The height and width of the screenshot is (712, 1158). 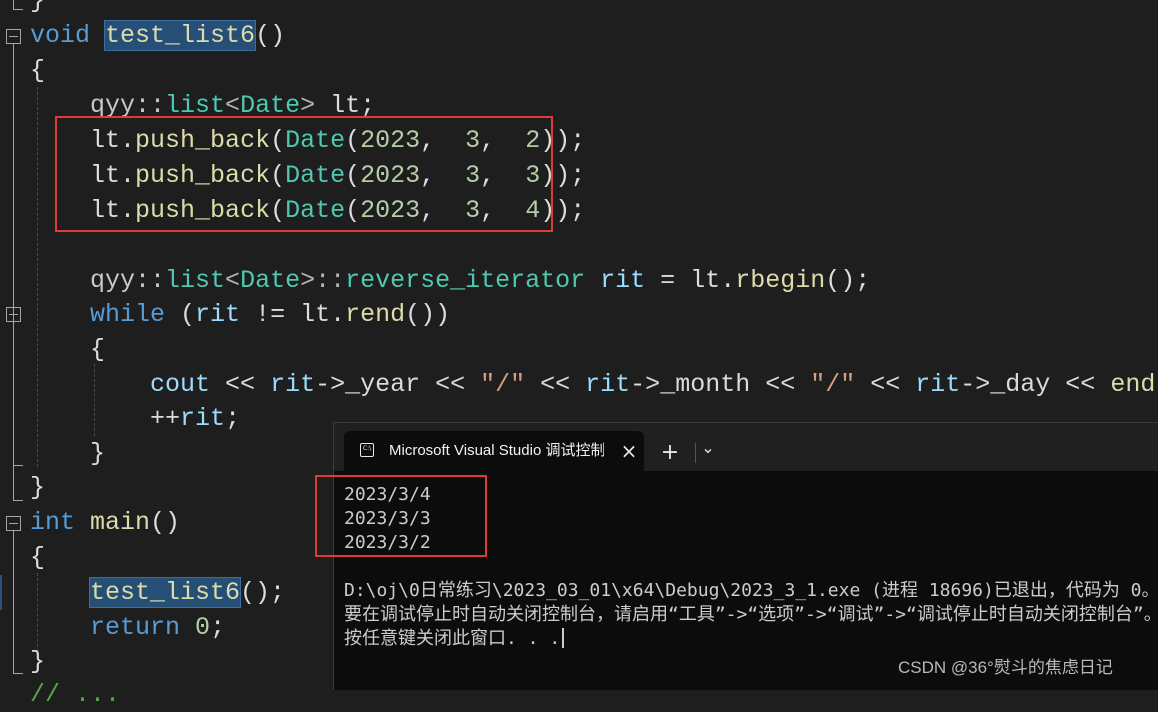 What do you see at coordinates (203, 627) in the screenshot?
I see `number: 0` at bounding box center [203, 627].